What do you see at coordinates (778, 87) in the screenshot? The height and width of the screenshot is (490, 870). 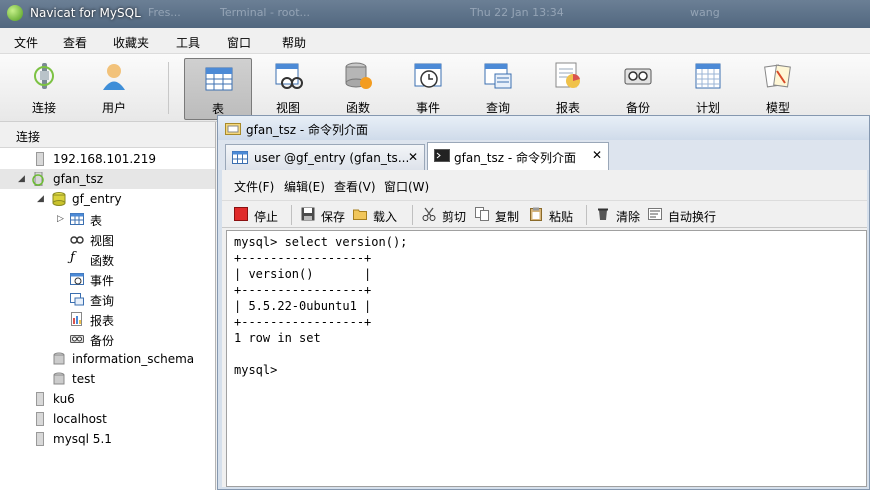 I see `toolbar-model-button: 模型` at bounding box center [778, 87].